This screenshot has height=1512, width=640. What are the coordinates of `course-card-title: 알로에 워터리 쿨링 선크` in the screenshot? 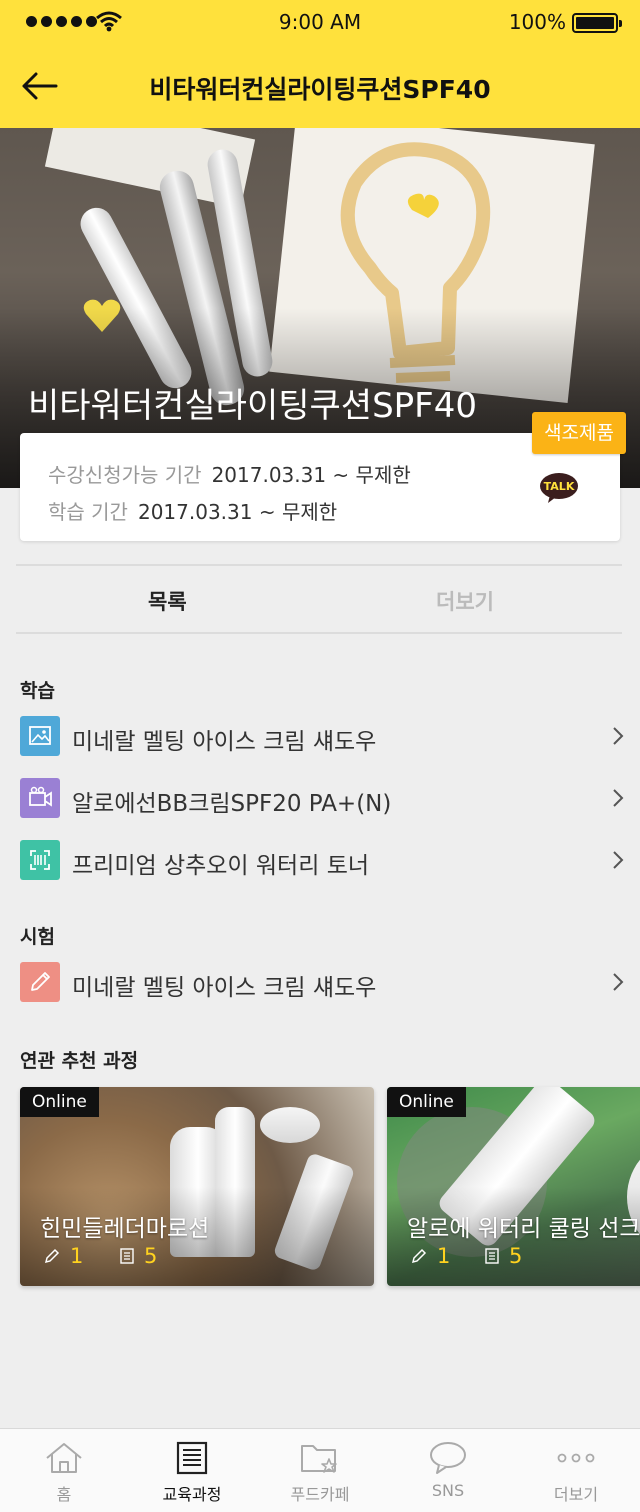 It's located at (523, 1229).